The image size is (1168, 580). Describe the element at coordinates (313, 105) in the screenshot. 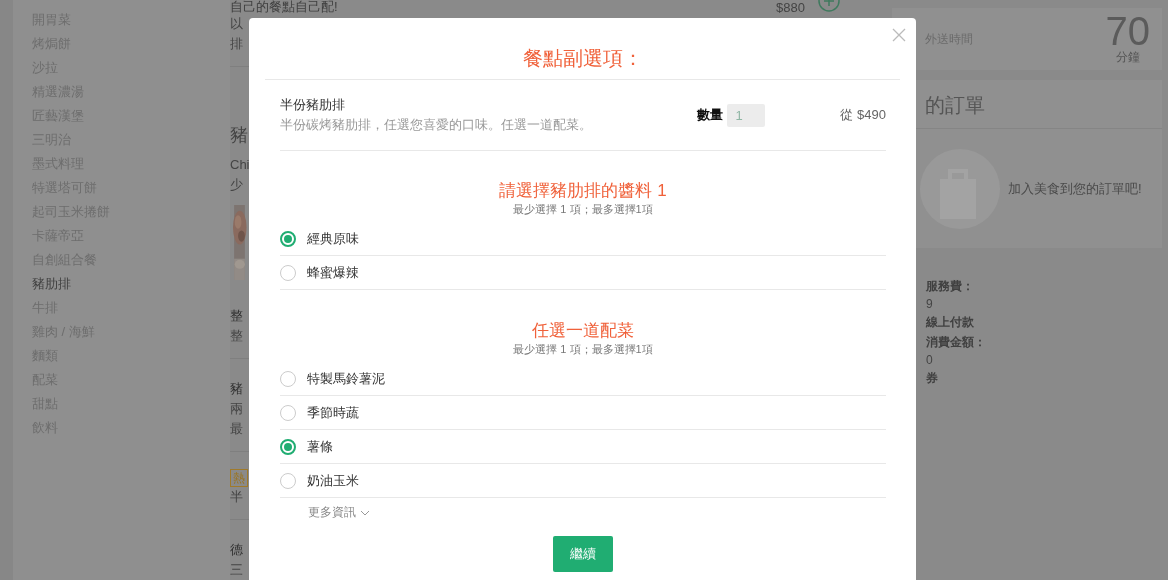

I see `item-name: 半份豬肋排` at that location.